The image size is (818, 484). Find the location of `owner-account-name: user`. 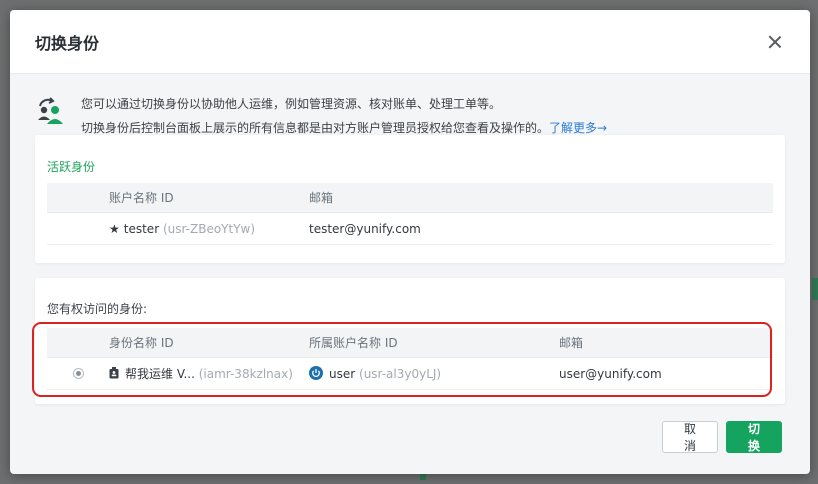

owner-account-name: user is located at coordinates (342, 374).